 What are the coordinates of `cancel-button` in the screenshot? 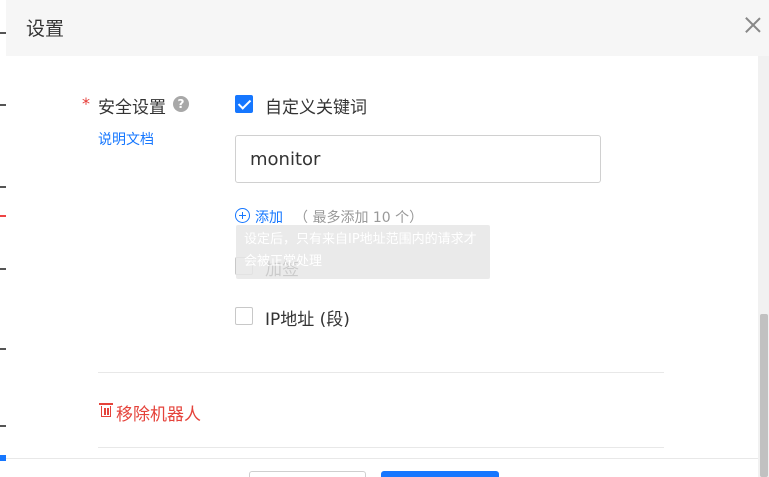 It's located at (307, 474).